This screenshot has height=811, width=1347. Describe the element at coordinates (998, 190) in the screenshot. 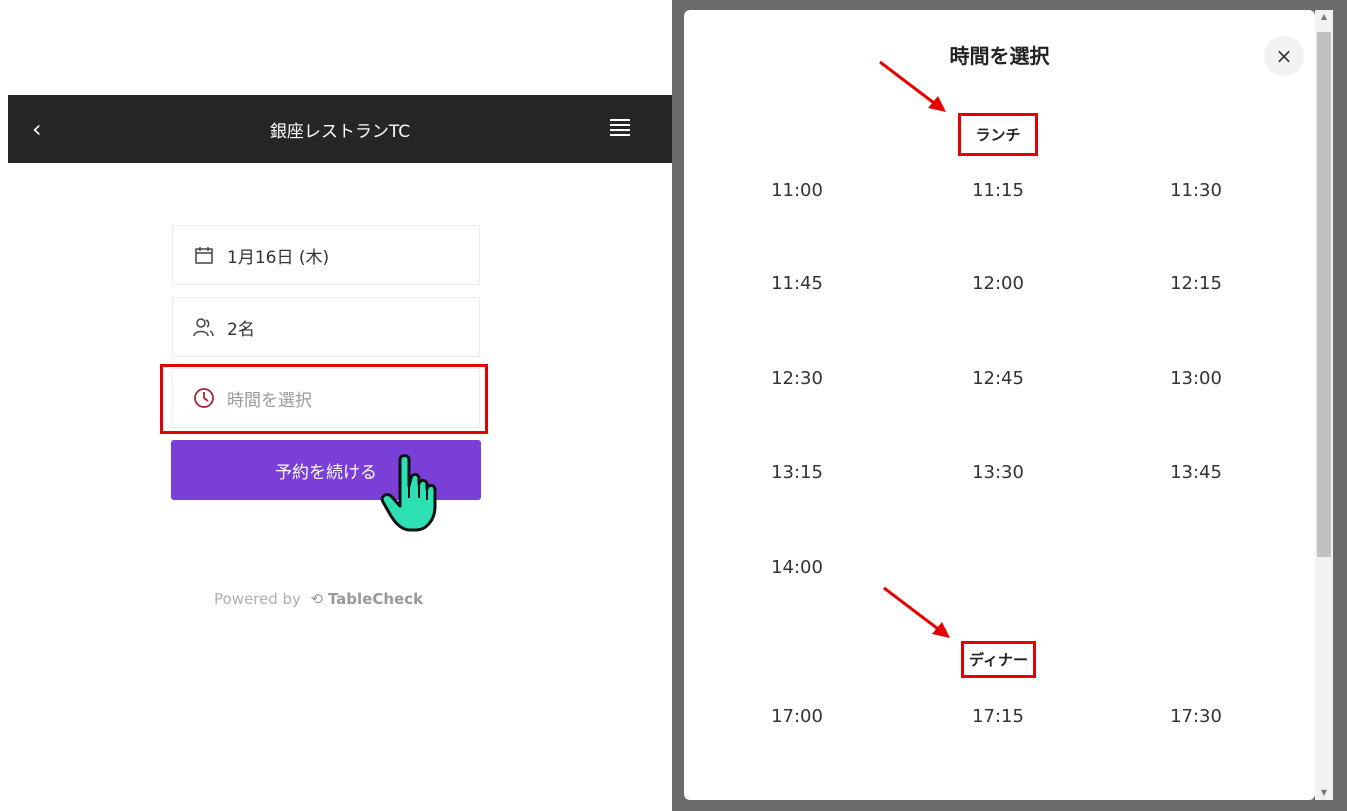

I see `time-slot: 11:15` at that location.